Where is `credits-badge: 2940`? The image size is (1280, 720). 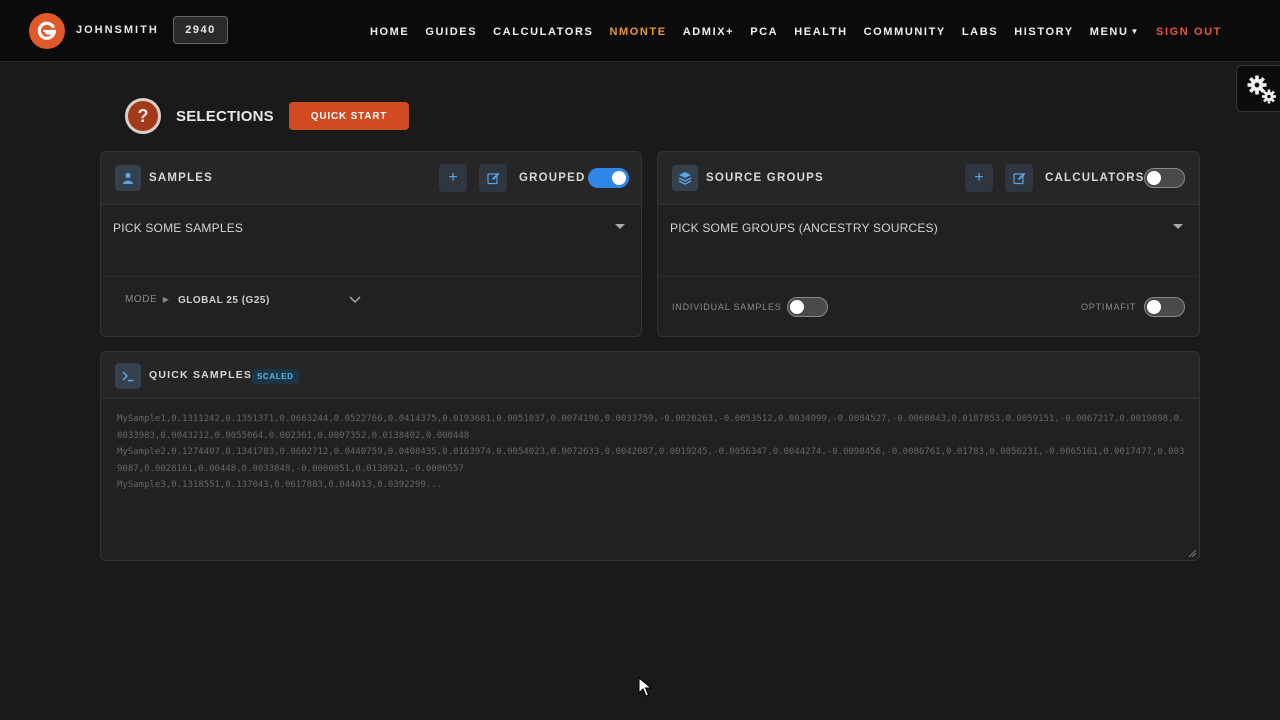 credits-badge: 2940 is located at coordinates (200, 30).